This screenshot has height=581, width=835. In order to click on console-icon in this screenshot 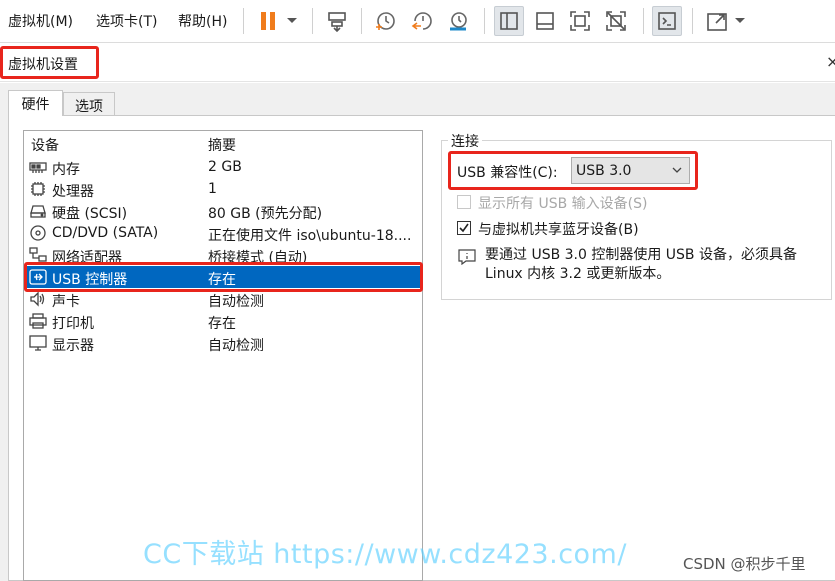, I will do `click(667, 21)`.